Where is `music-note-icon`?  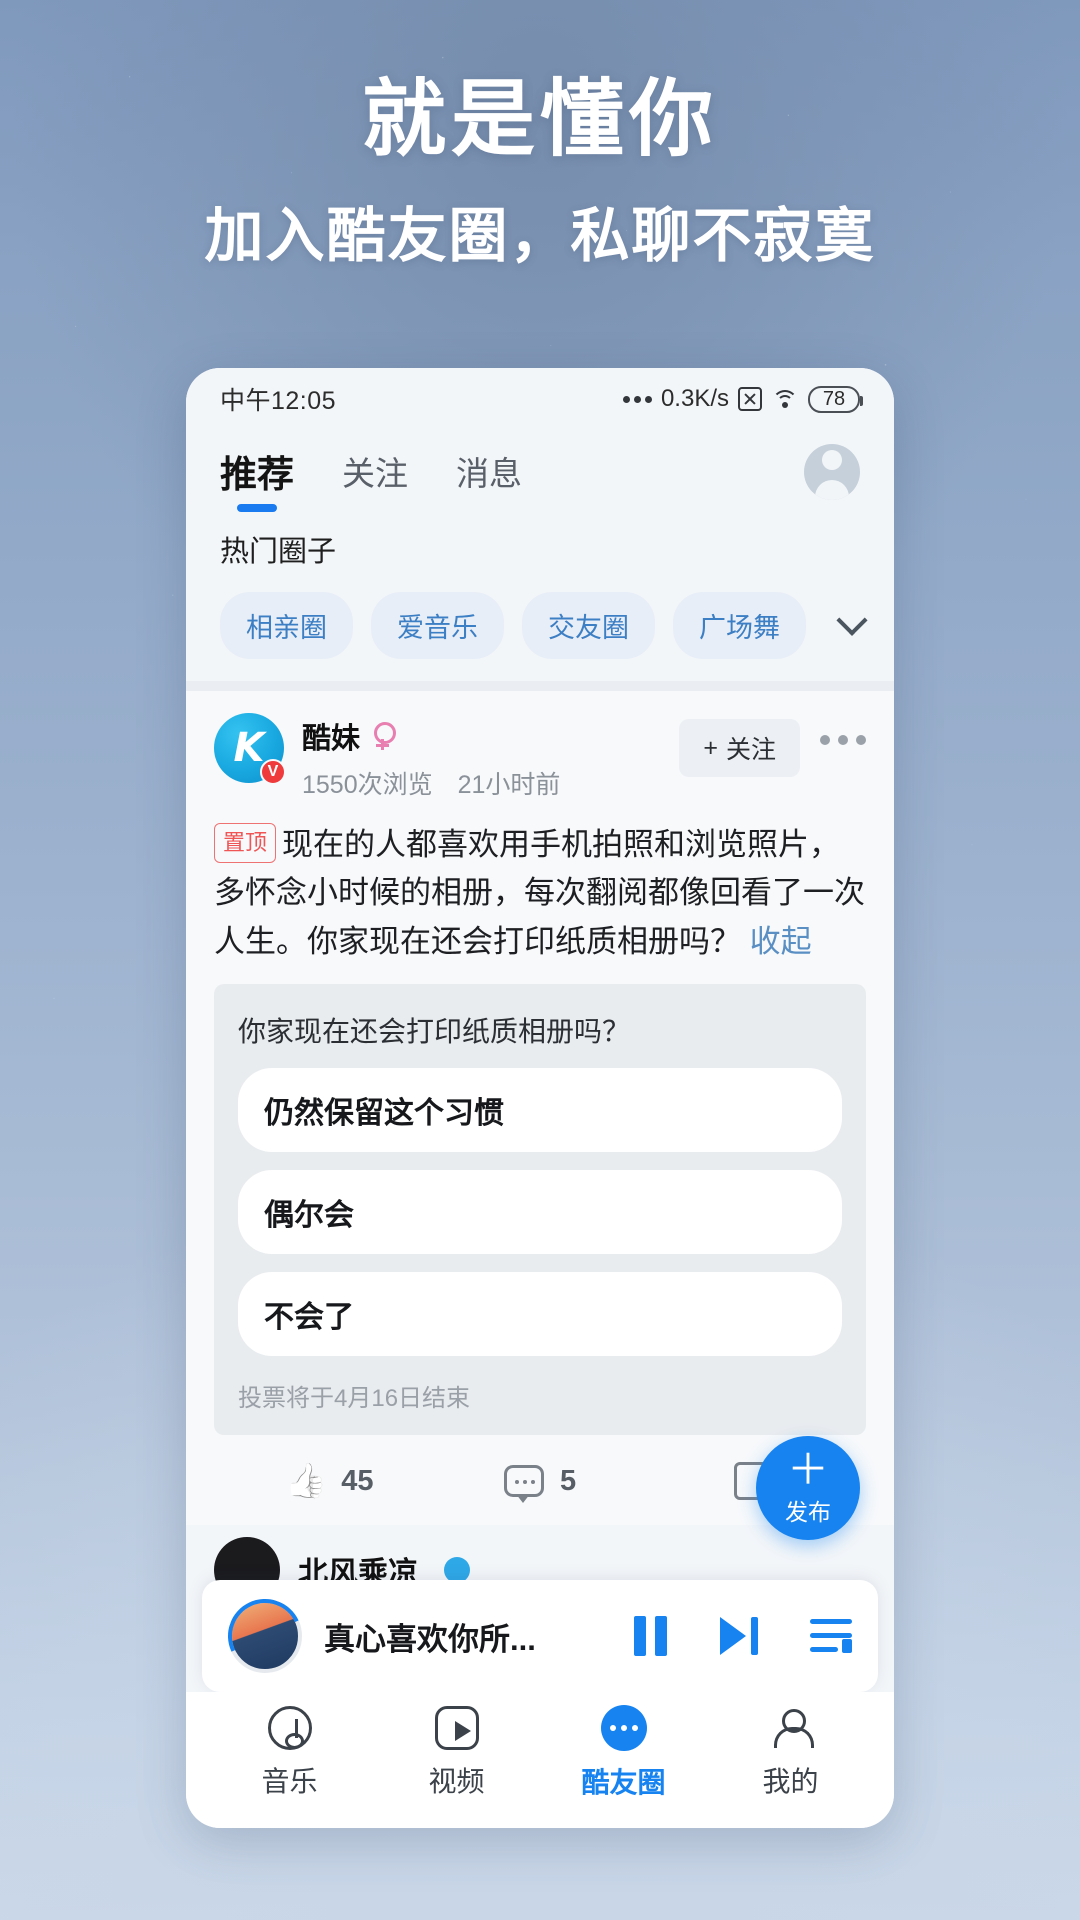 music-note-icon is located at coordinates (289, 1728).